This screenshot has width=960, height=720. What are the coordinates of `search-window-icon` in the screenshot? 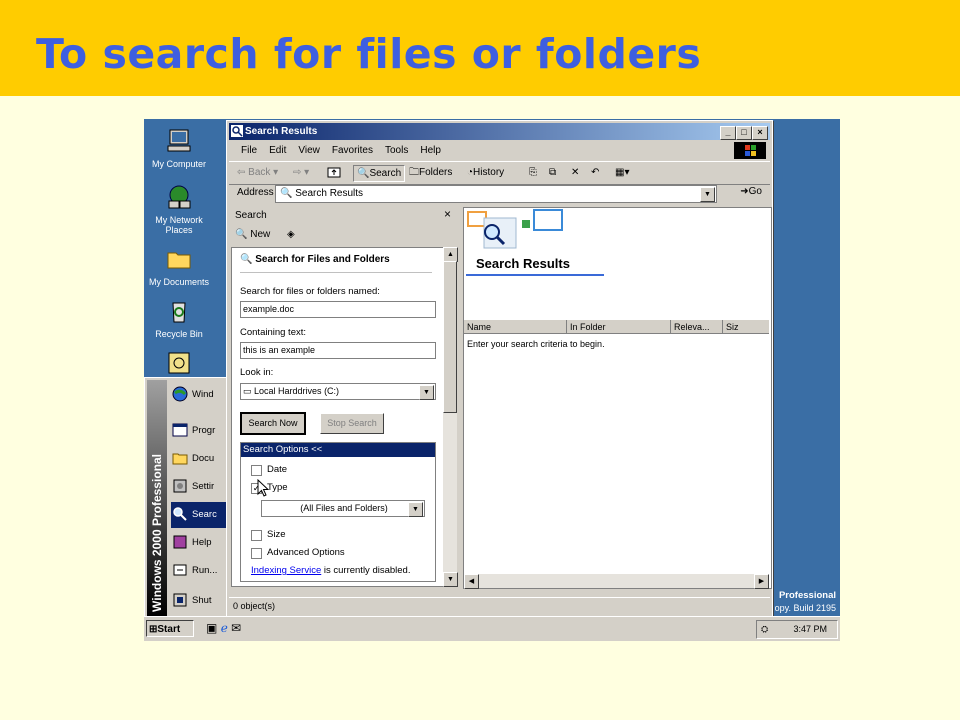 It's located at (237, 131).